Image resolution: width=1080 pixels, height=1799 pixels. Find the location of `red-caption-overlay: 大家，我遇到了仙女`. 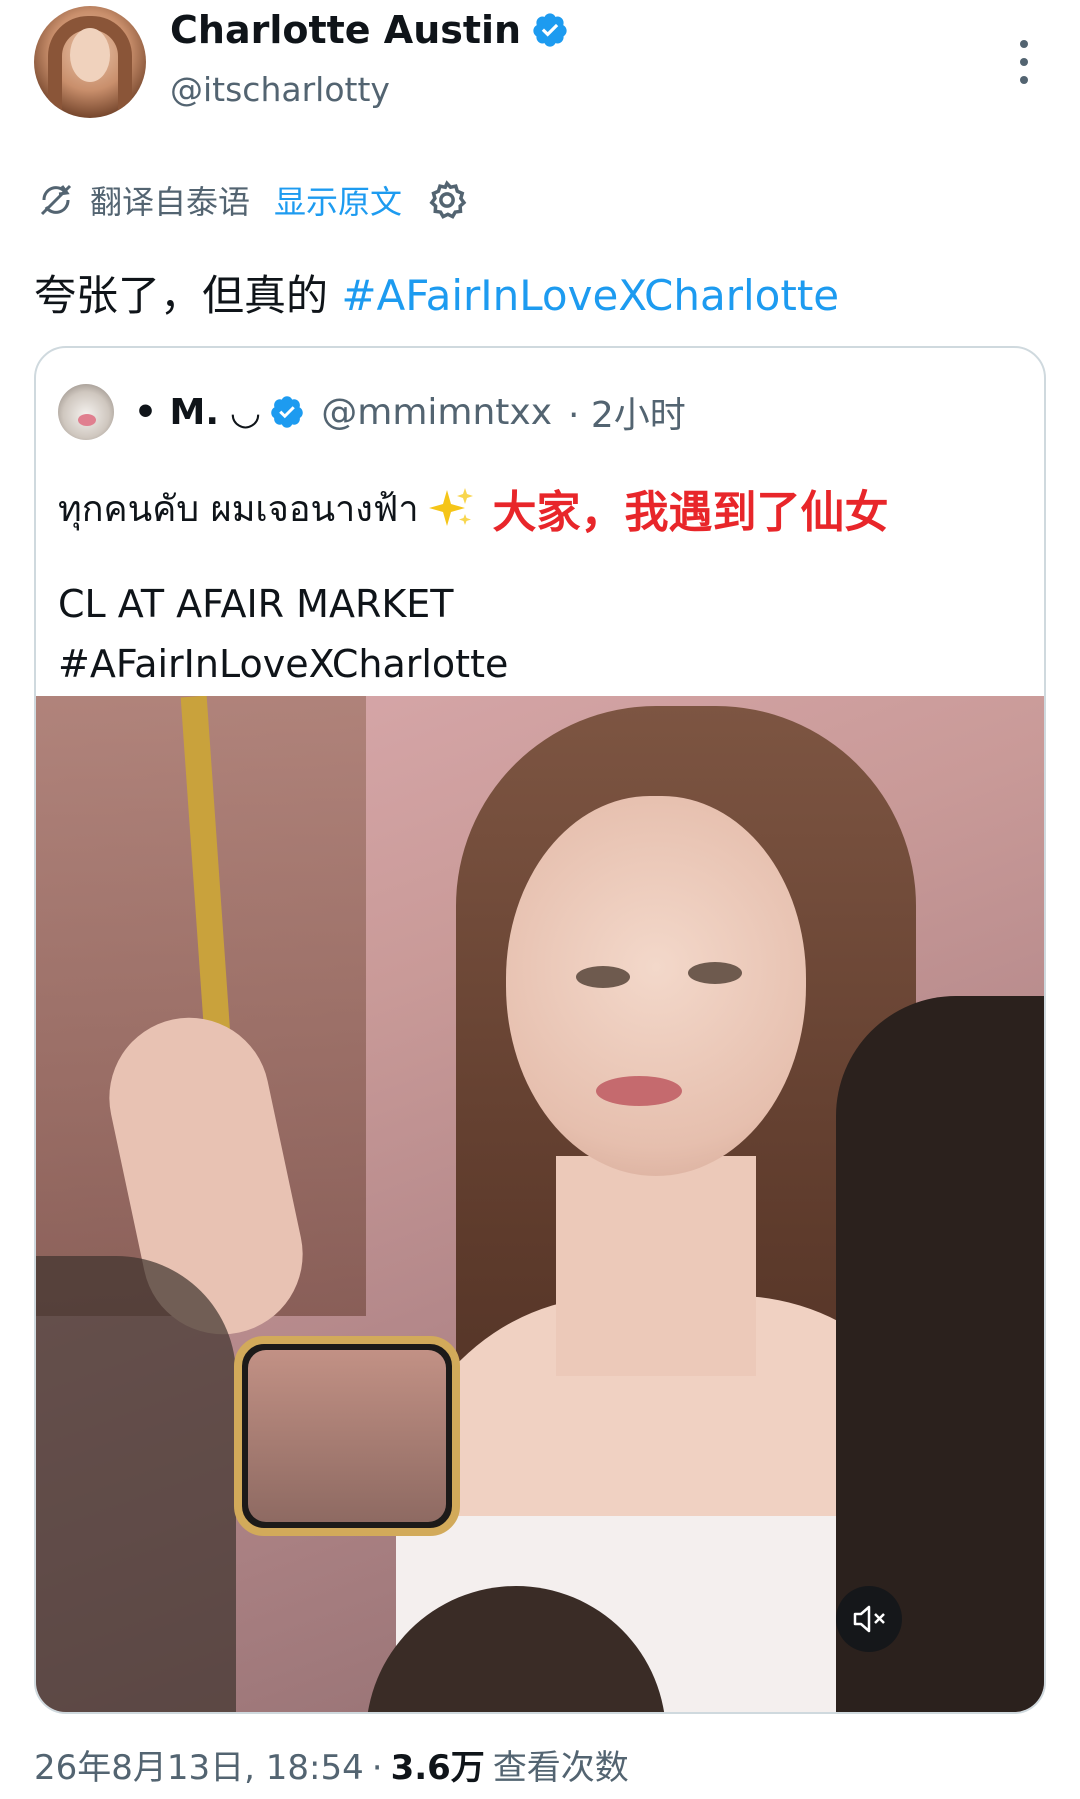

red-caption-overlay: 大家，我遇到了仙女 is located at coordinates (690, 512).